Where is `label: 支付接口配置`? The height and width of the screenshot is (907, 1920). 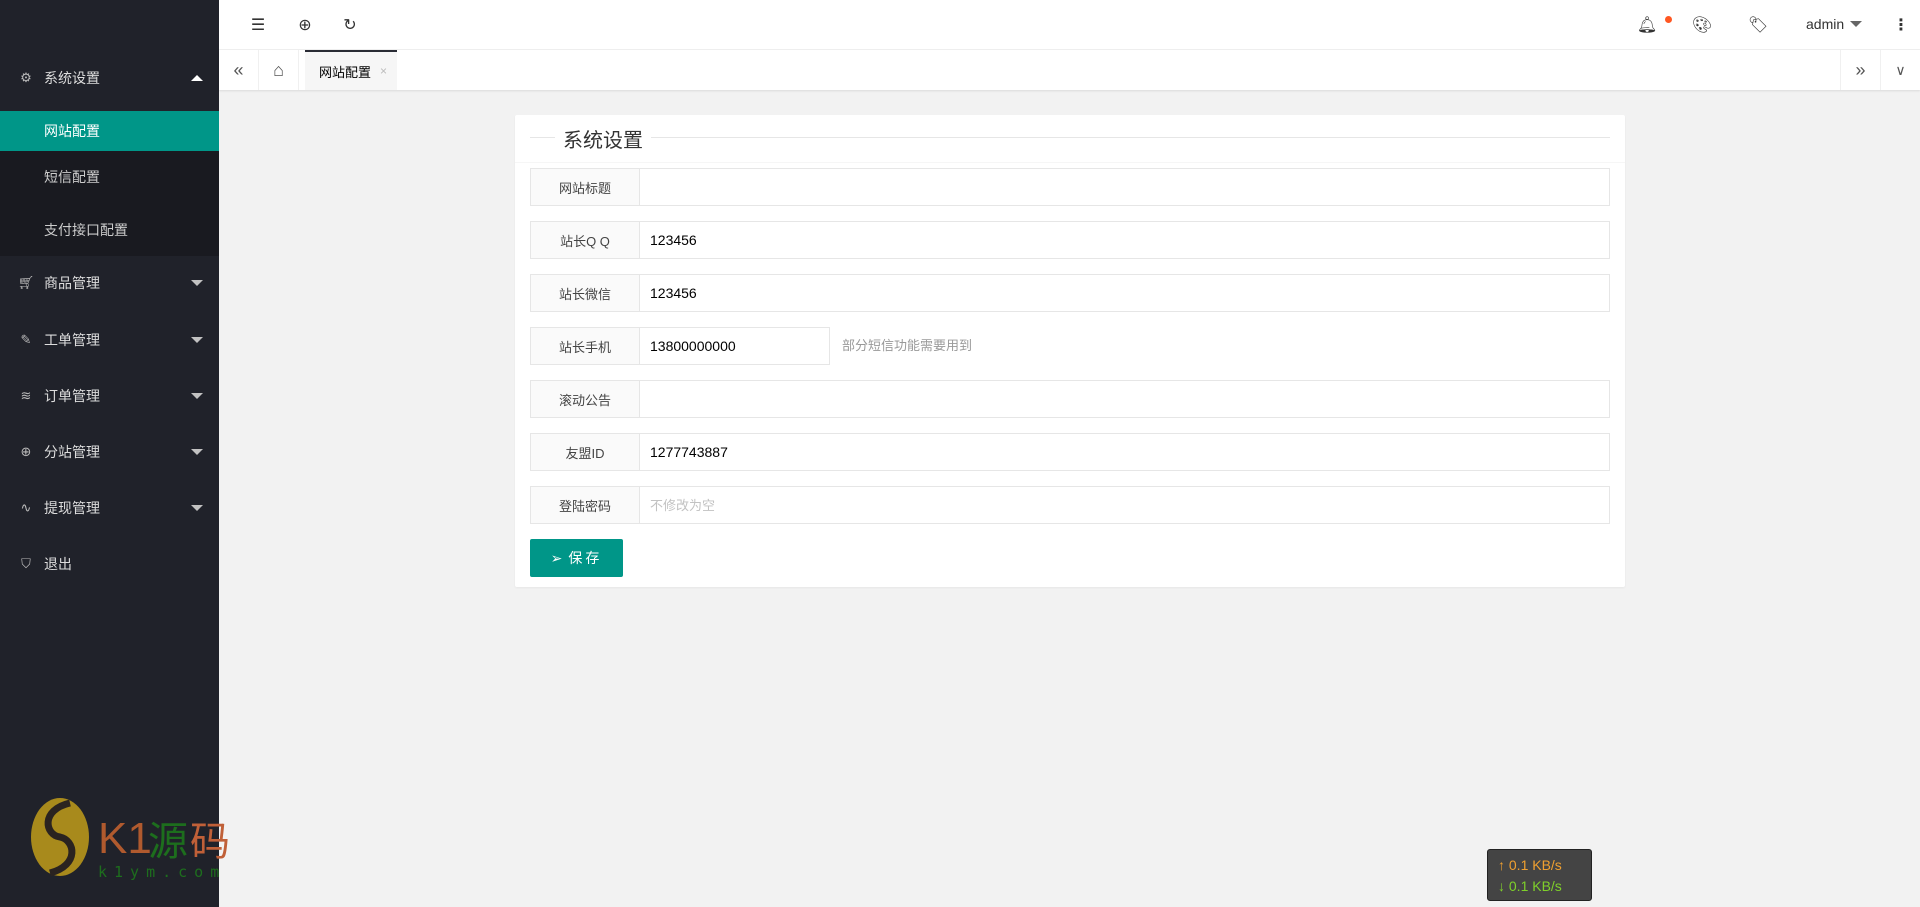
label: 支付接口配置 is located at coordinates (86, 229).